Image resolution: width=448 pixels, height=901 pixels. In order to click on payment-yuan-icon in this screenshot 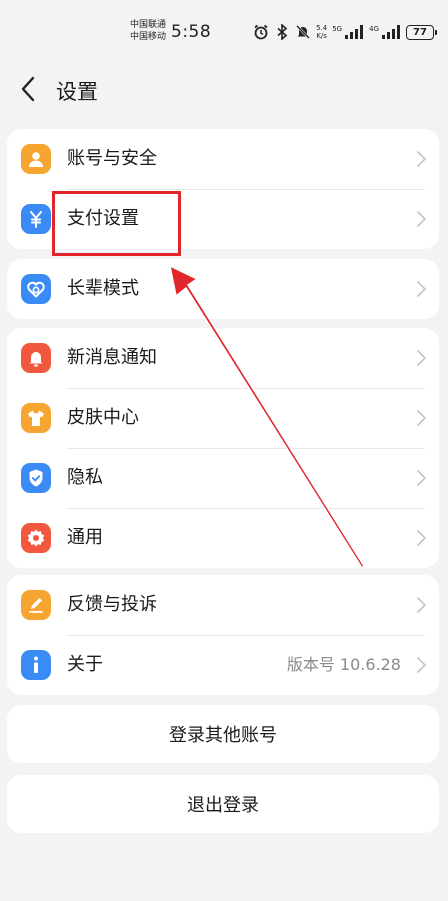, I will do `click(36, 219)`.